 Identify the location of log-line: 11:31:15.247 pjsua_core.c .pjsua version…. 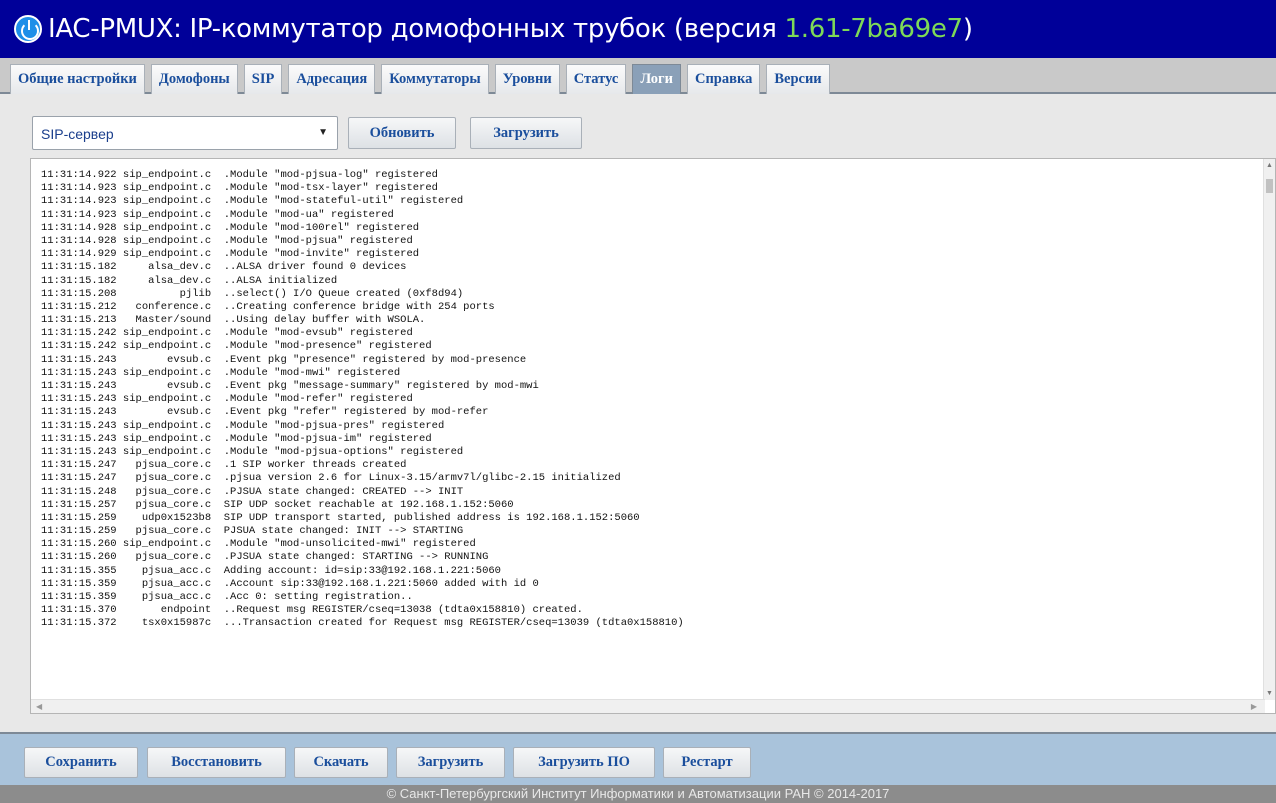
(331, 478).